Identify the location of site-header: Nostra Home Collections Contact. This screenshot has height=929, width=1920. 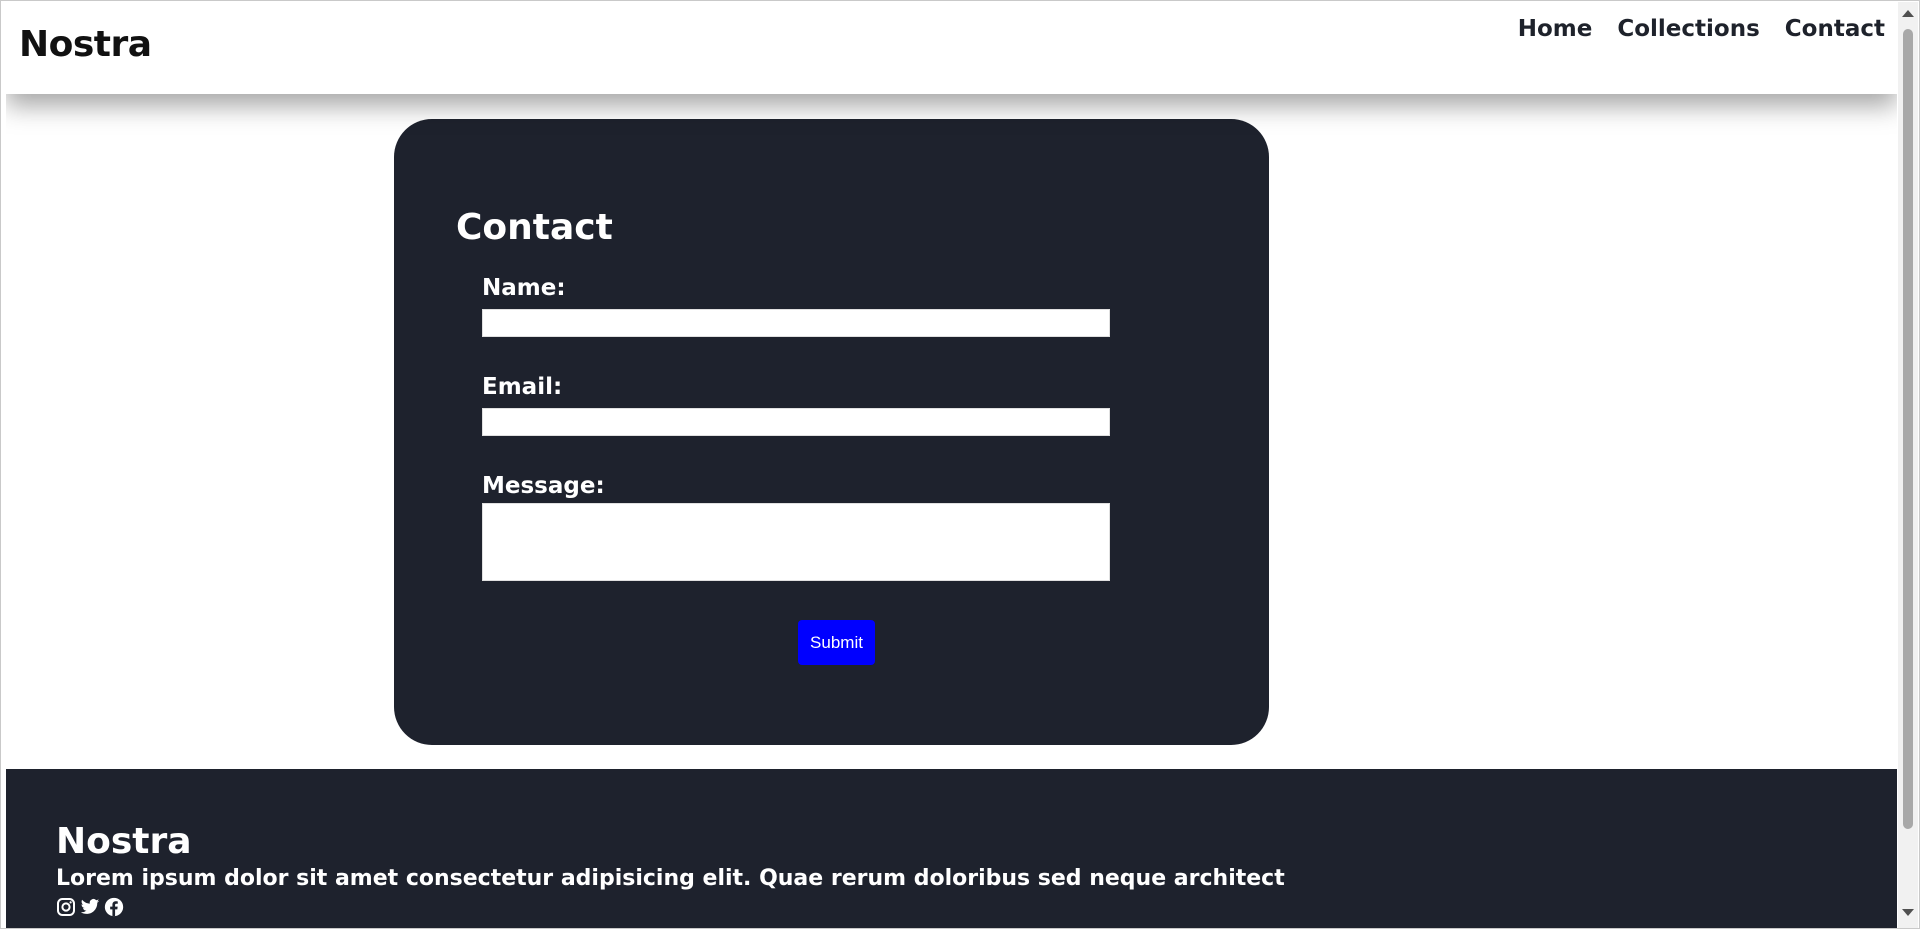
(951, 48).